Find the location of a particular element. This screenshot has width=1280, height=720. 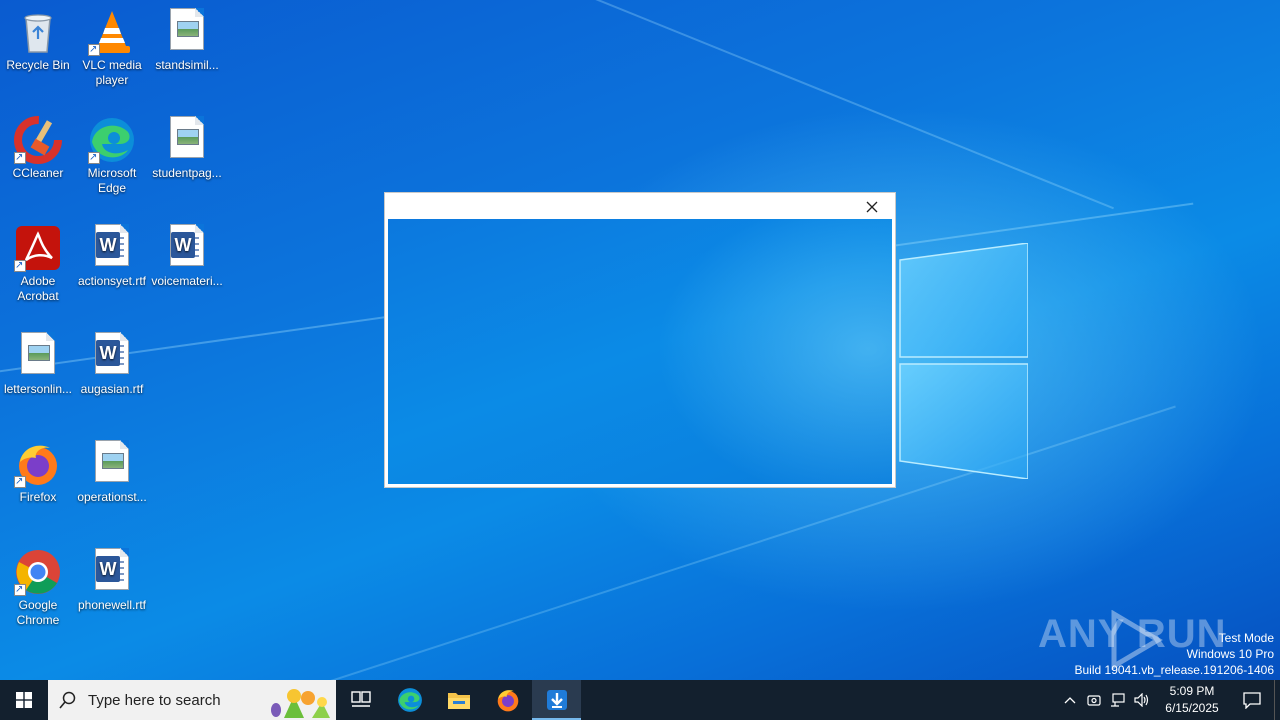

desktop-icon-label: VLC media player is located at coordinates (112, 72).